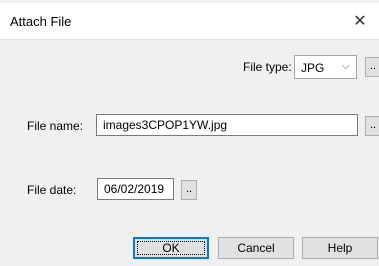  I want to click on file-name-label: File name:, so click(55, 126).